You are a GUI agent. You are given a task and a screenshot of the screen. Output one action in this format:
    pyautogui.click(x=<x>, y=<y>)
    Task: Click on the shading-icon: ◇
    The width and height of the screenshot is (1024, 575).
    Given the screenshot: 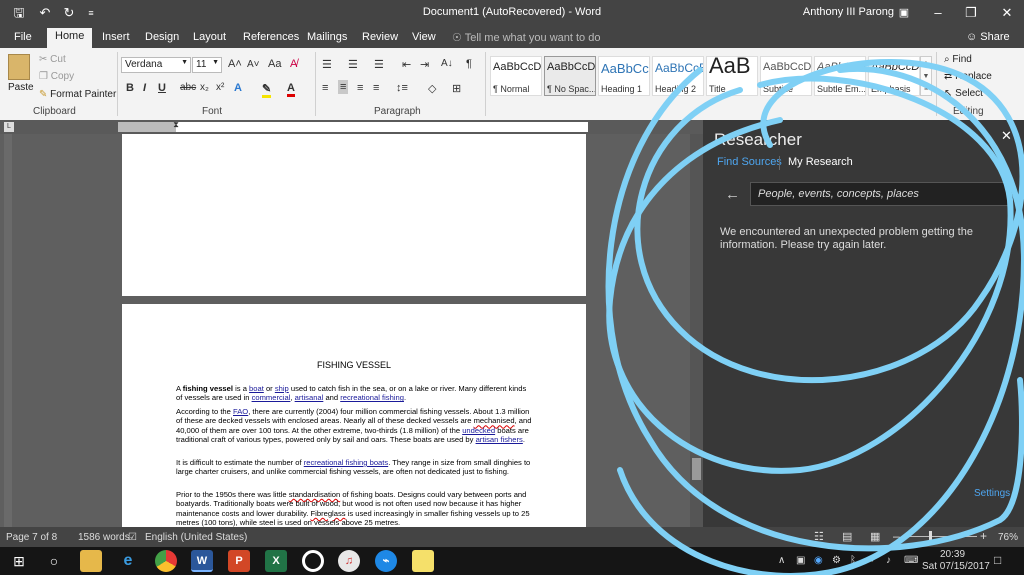 What is the action you would take?
    pyautogui.click(x=432, y=88)
    